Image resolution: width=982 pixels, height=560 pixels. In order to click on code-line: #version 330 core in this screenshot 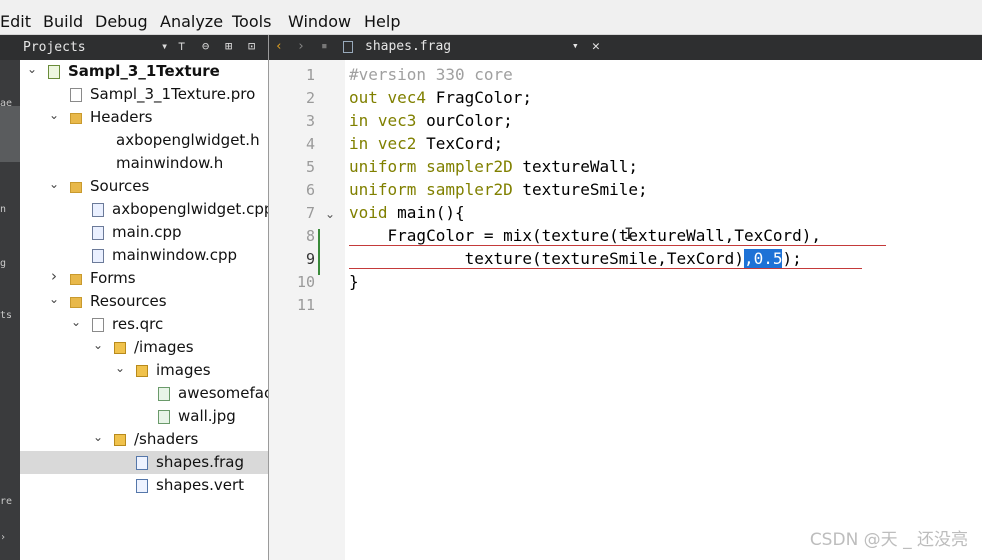, I will do `click(431, 74)`.